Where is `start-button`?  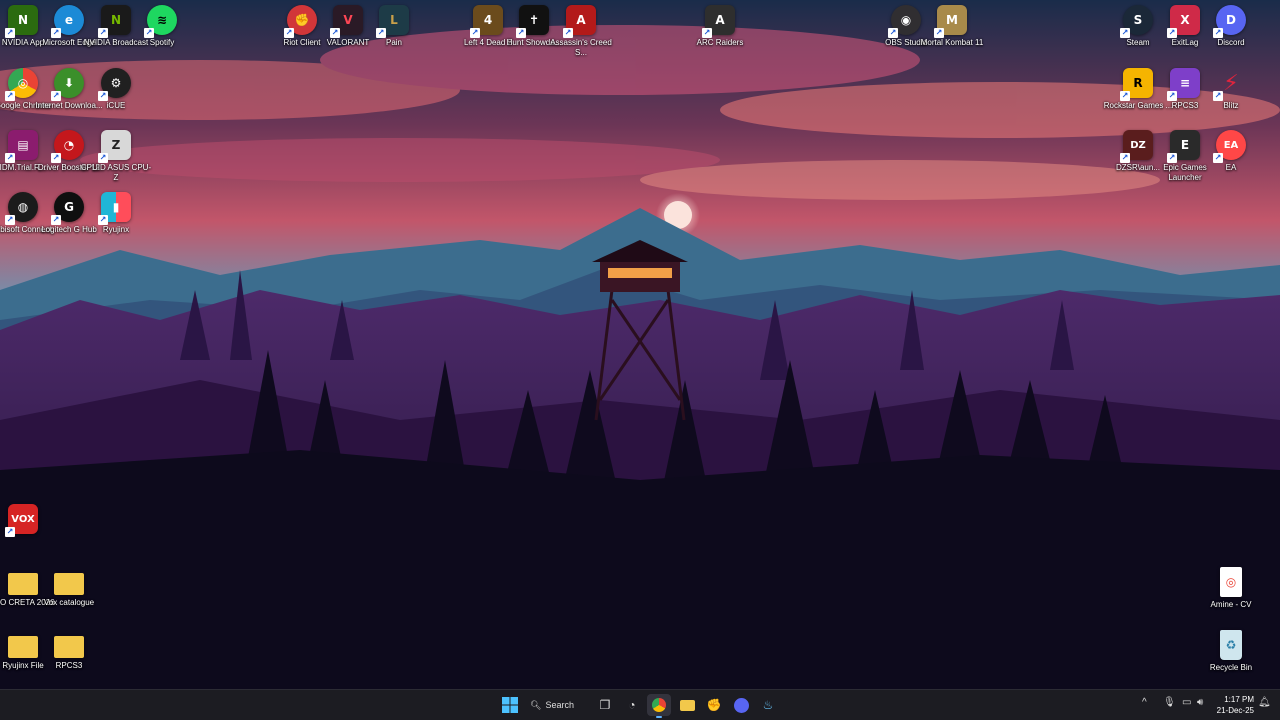
start-button is located at coordinates (510, 705).